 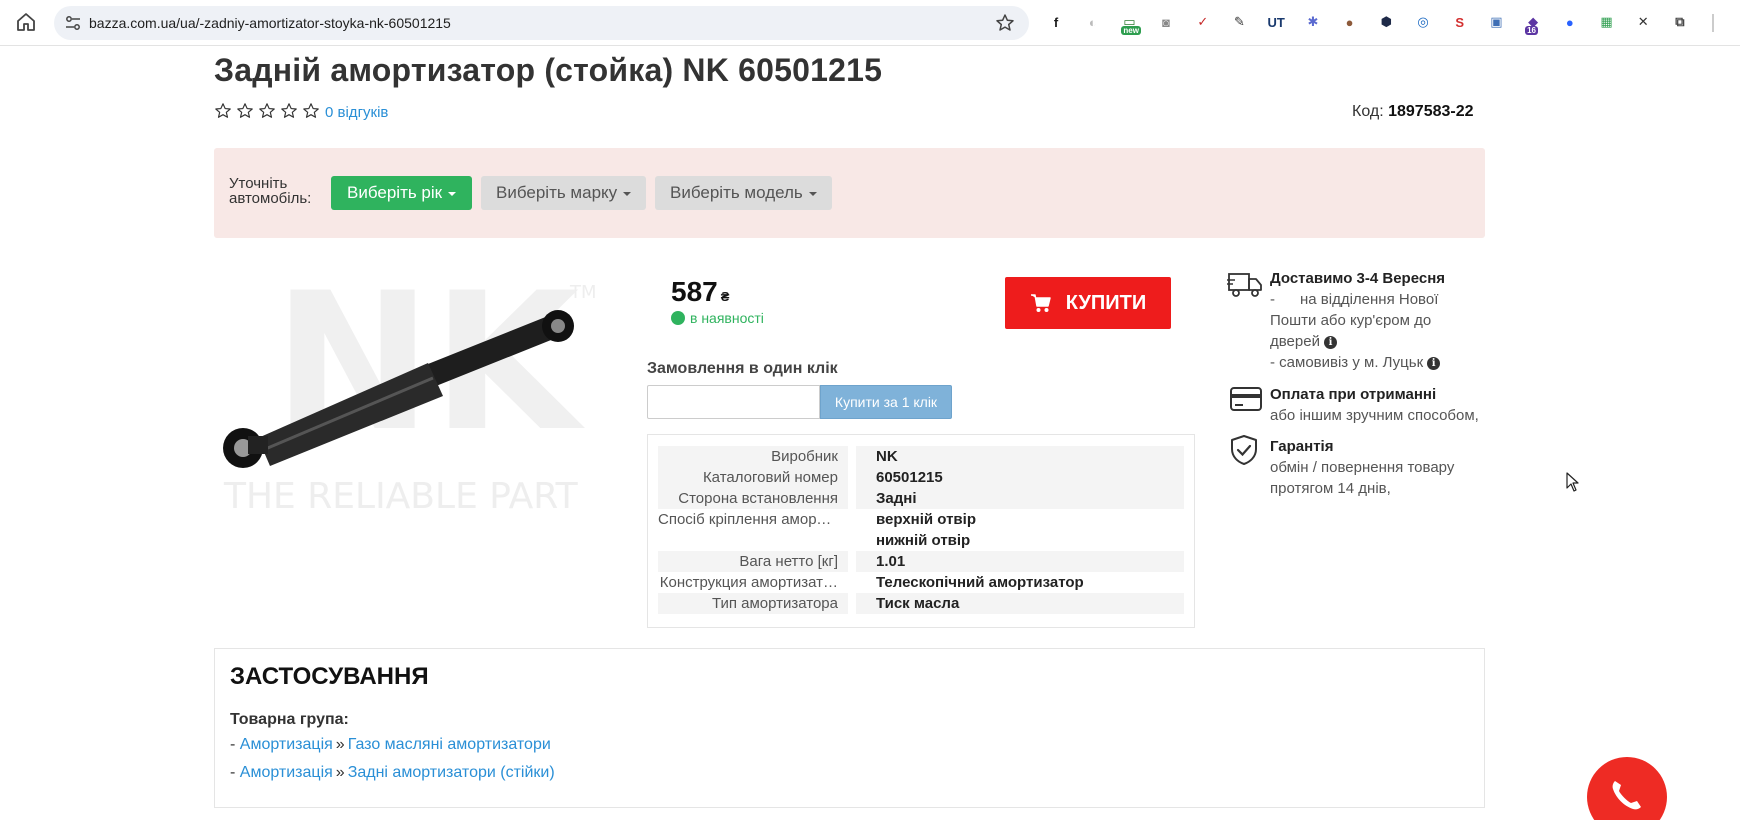 I want to click on extension-grid-icon: ▦, so click(x=1607, y=22).